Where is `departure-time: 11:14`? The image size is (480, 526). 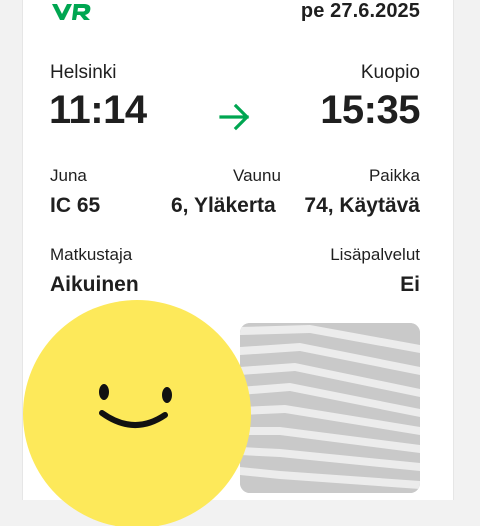 departure-time: 11:14 is located at coordinates (98, 110).